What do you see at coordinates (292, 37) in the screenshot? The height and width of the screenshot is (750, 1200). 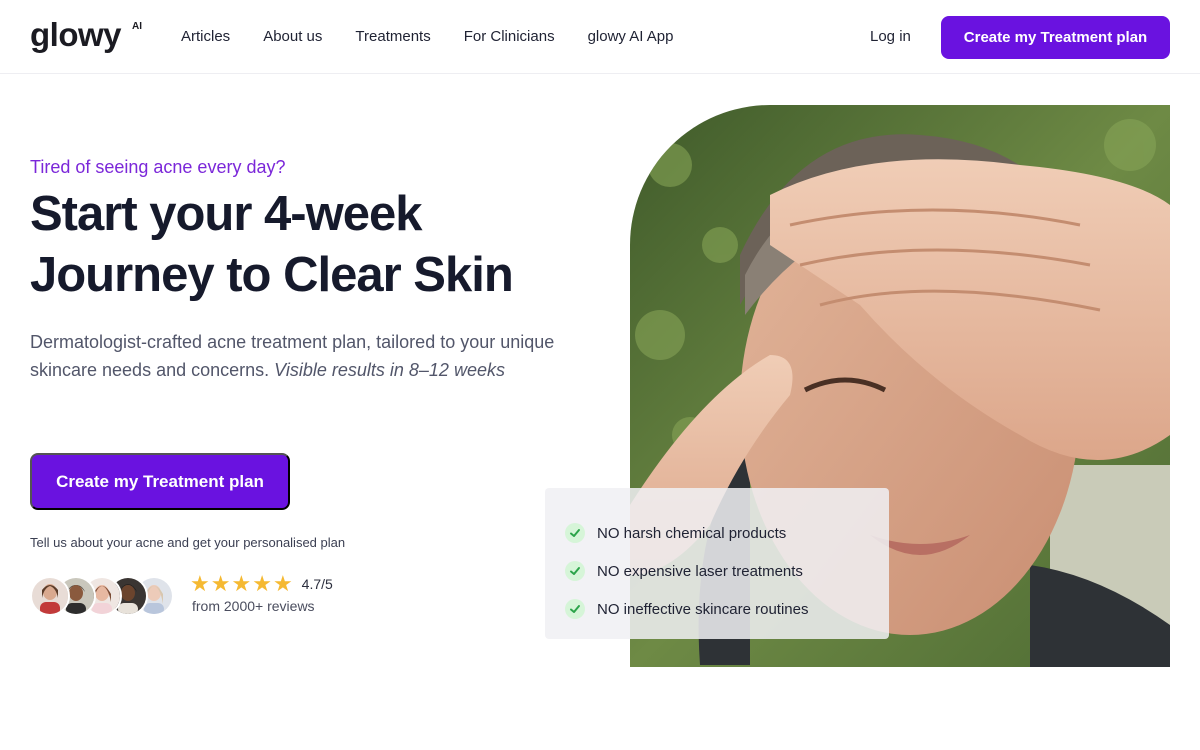 I see `nav-about-us: About us` at bounding box center [292, 37].